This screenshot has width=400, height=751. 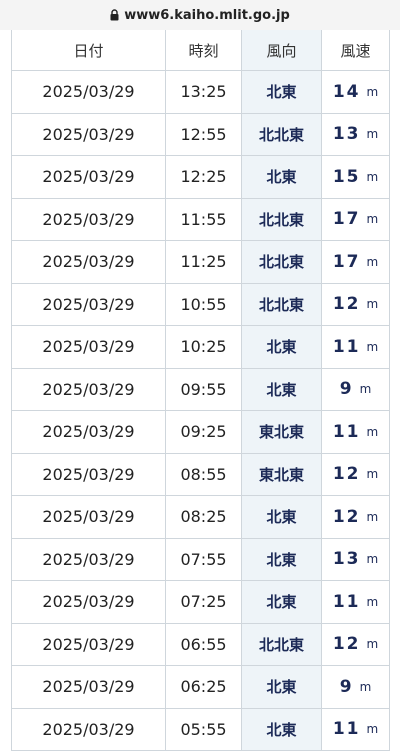 I want to click on table-header-row: 日付 時刻 風向 風速, so click(x=201, y=50).